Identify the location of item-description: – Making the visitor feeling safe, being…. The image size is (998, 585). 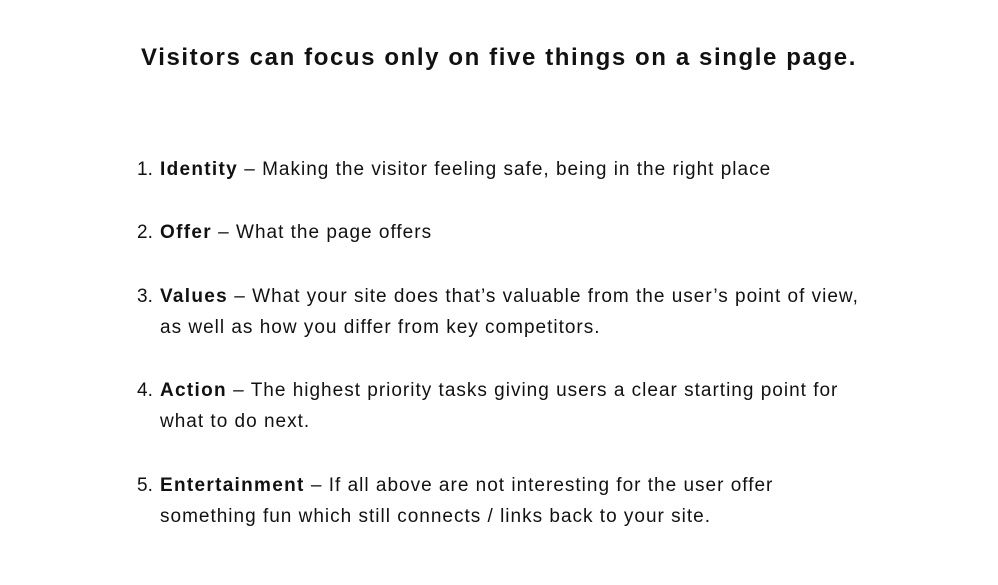
(504, 169).